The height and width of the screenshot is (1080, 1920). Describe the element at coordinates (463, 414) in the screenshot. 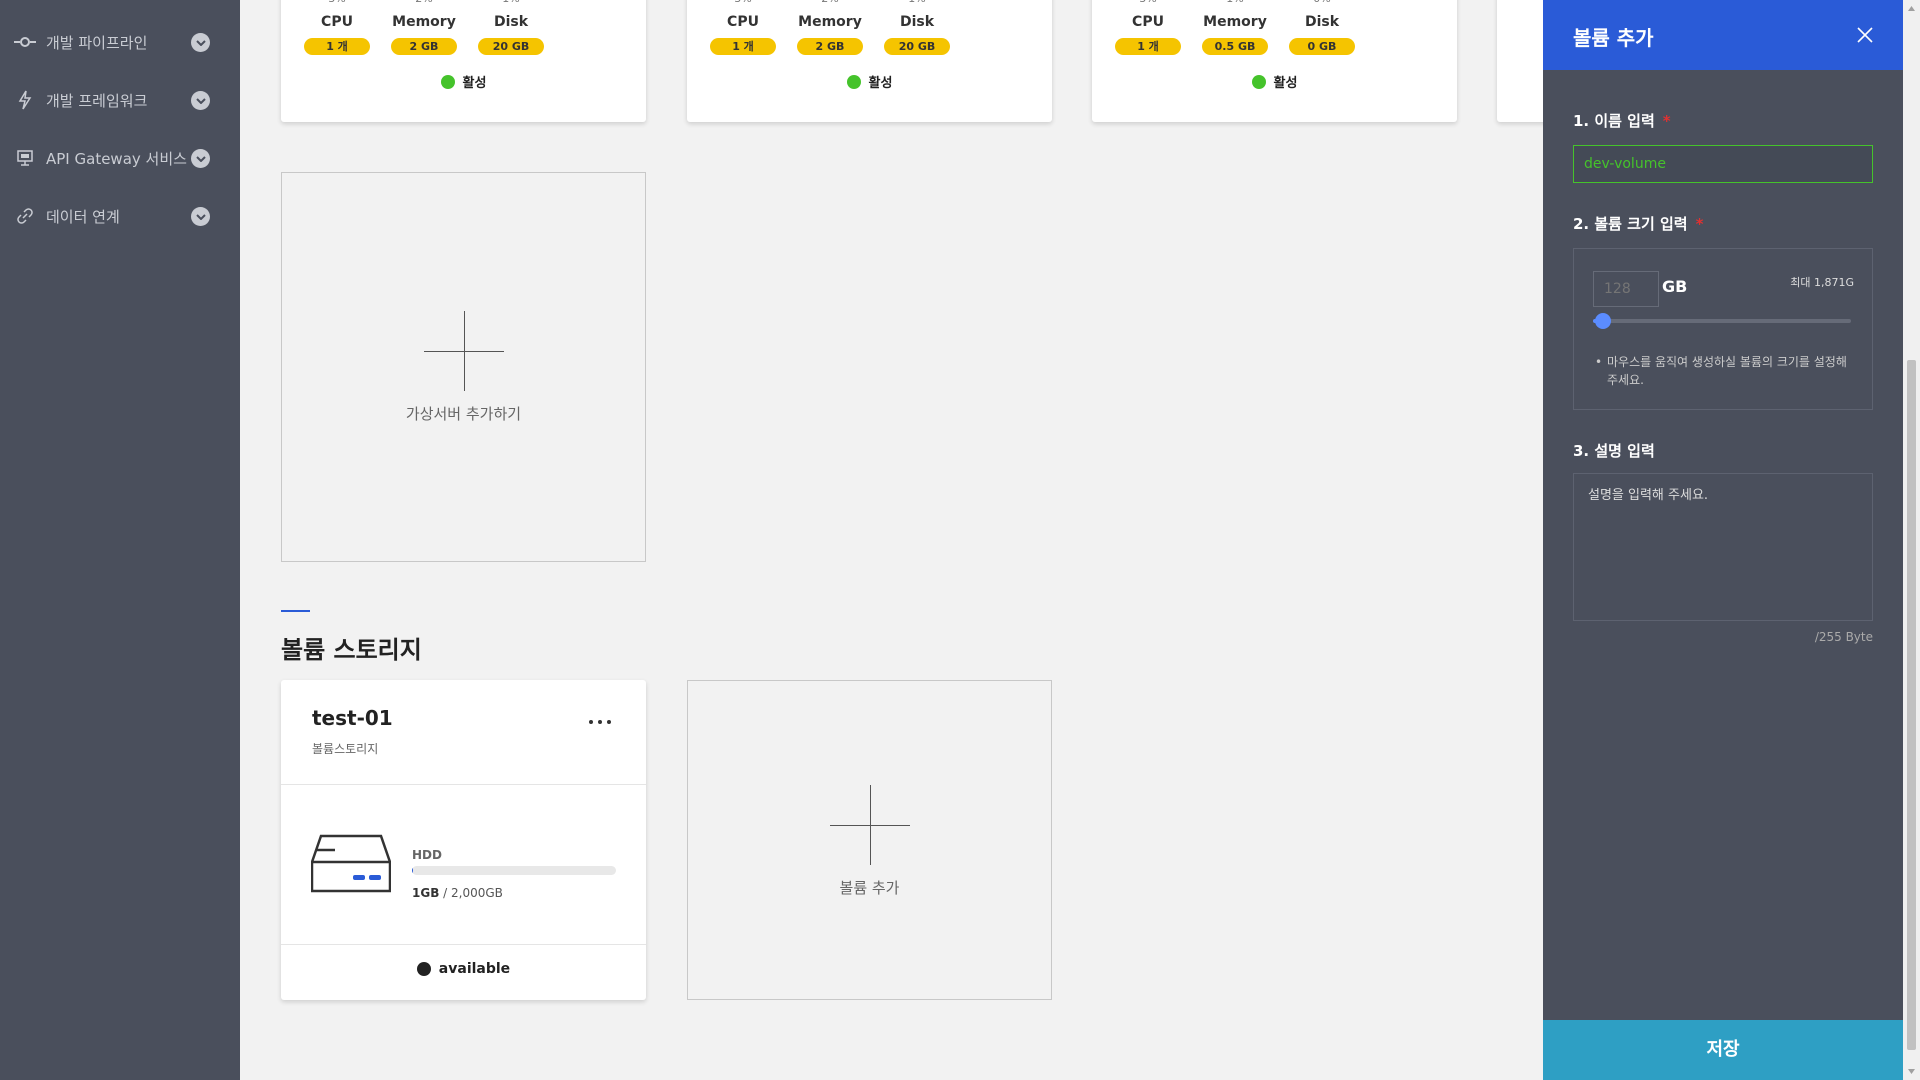

I see `add-vm-label: 가상서버 추가하기` at that location.